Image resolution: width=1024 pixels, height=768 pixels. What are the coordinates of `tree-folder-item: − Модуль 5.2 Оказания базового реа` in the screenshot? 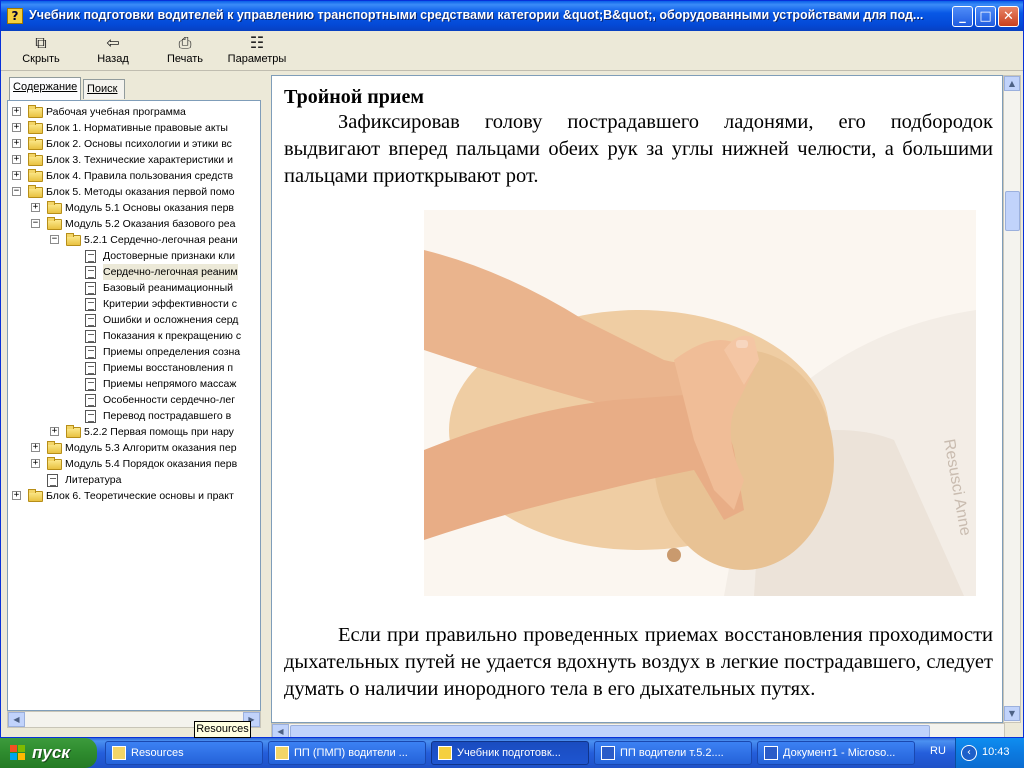 It's located at (134, 224).